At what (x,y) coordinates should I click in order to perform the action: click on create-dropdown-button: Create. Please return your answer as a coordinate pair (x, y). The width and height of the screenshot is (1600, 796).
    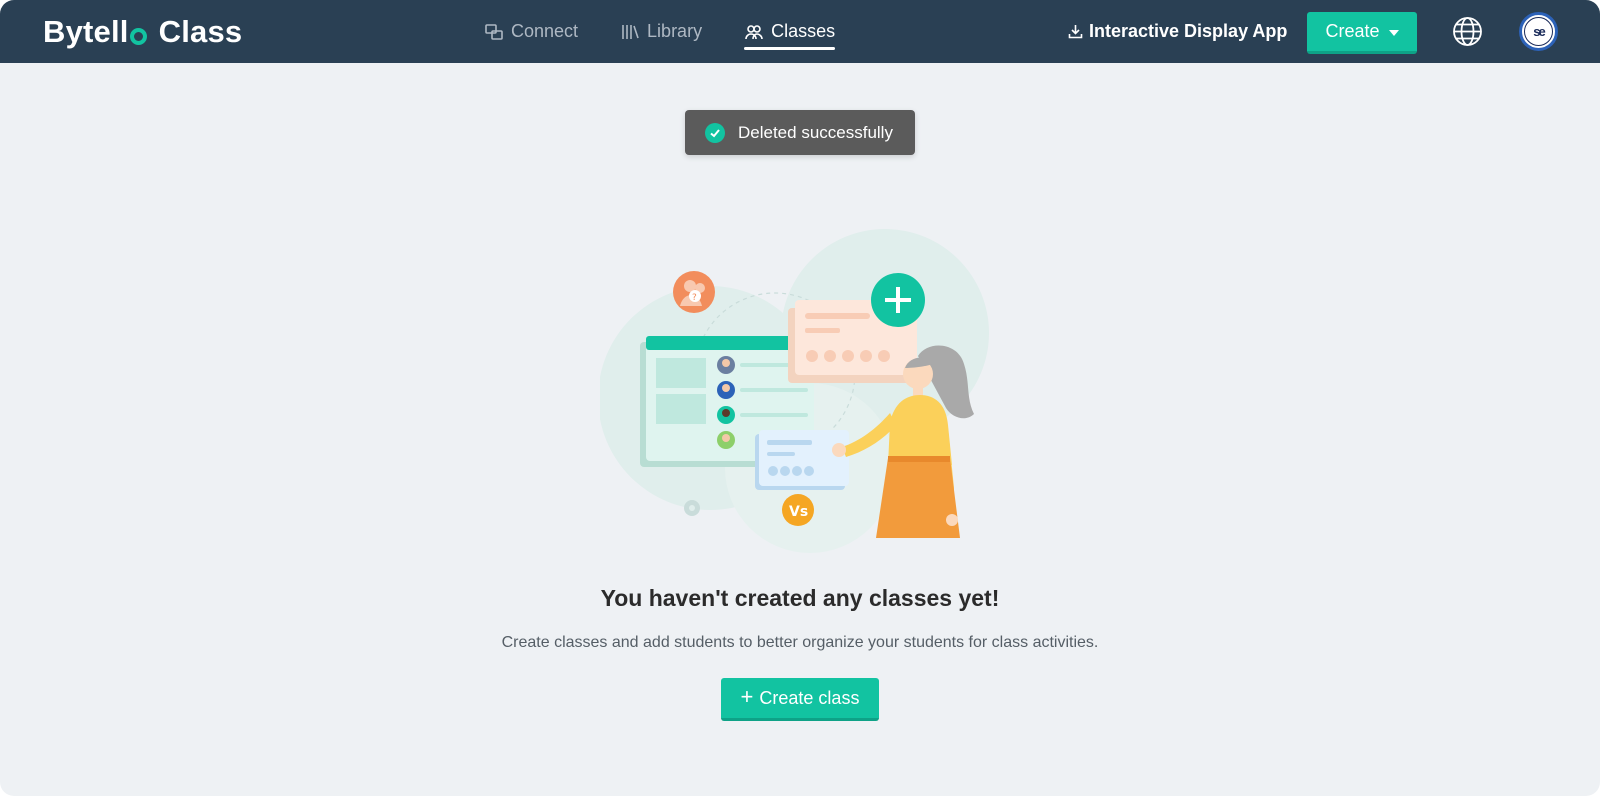
    Looking at the image, I should click on (1362, 33).